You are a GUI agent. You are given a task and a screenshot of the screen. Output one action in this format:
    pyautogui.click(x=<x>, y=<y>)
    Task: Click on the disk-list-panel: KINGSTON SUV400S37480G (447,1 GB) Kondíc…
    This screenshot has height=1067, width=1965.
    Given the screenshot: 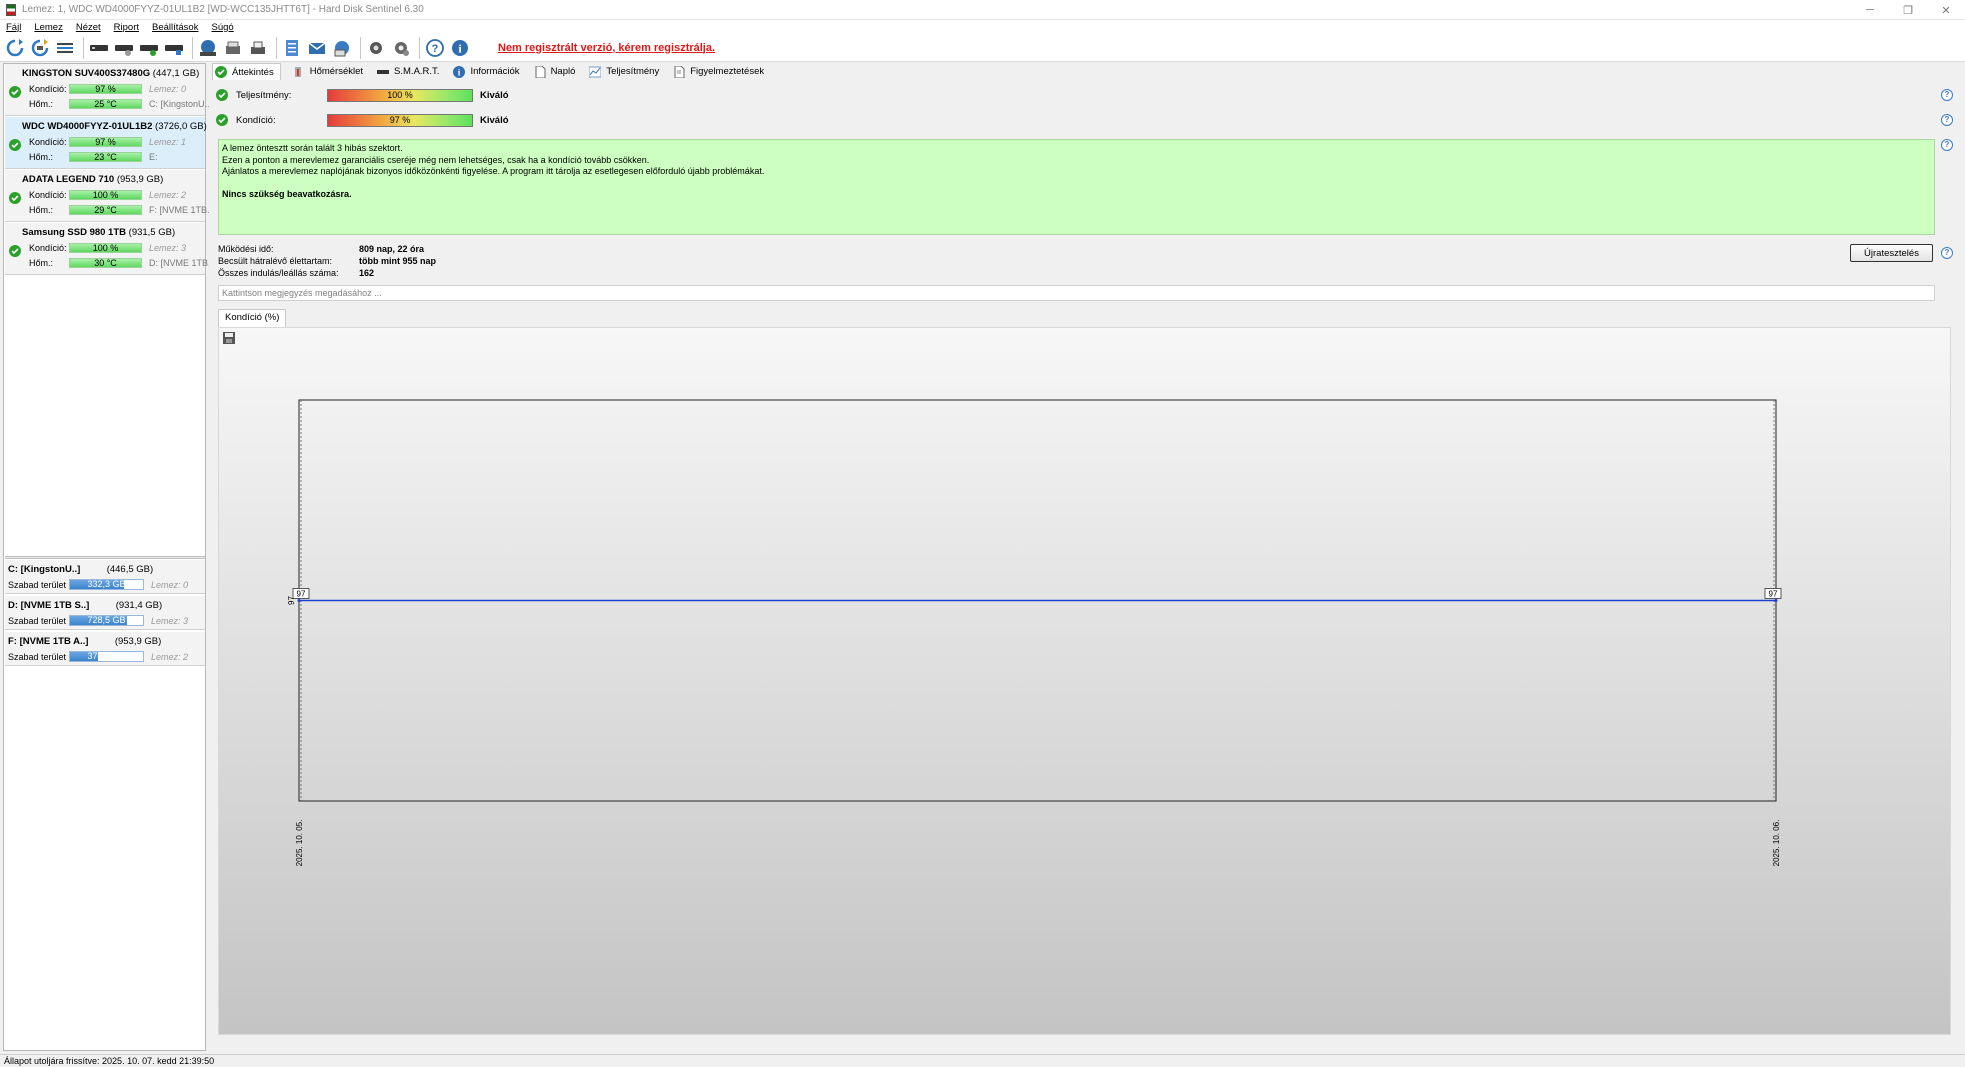 What is the action you would take?
    pyautogui.click(x=106, y=557)
    